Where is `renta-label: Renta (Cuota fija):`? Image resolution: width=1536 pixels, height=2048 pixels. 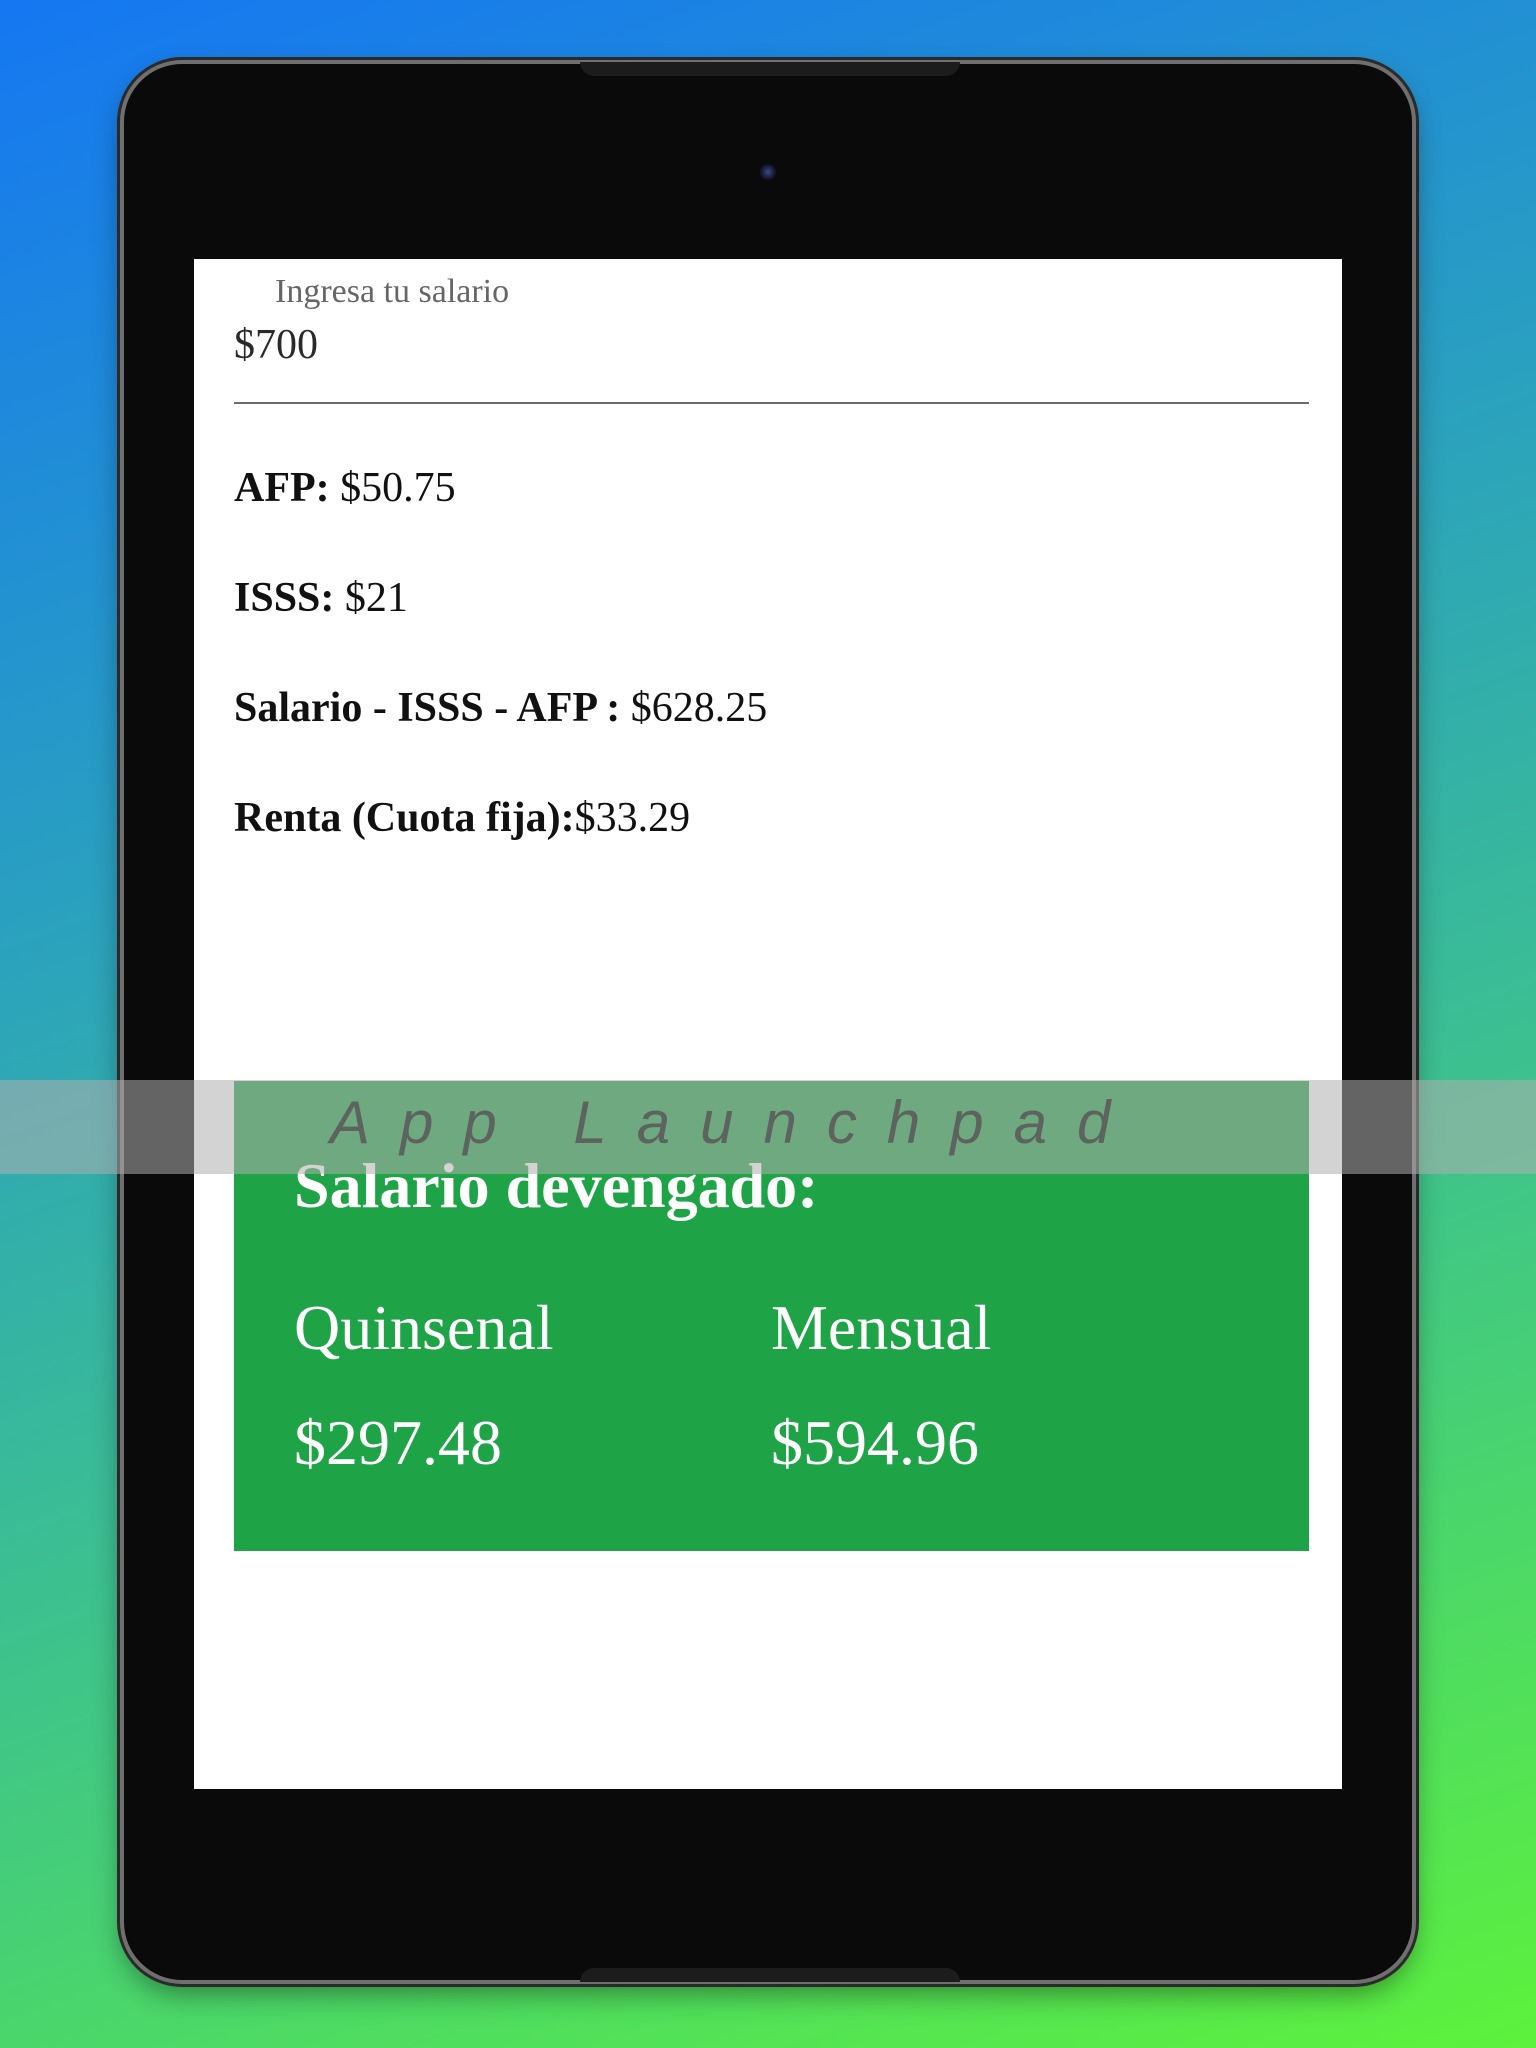
renta-label: Renta (Cuota fija): is located at coordinates (404, 818).